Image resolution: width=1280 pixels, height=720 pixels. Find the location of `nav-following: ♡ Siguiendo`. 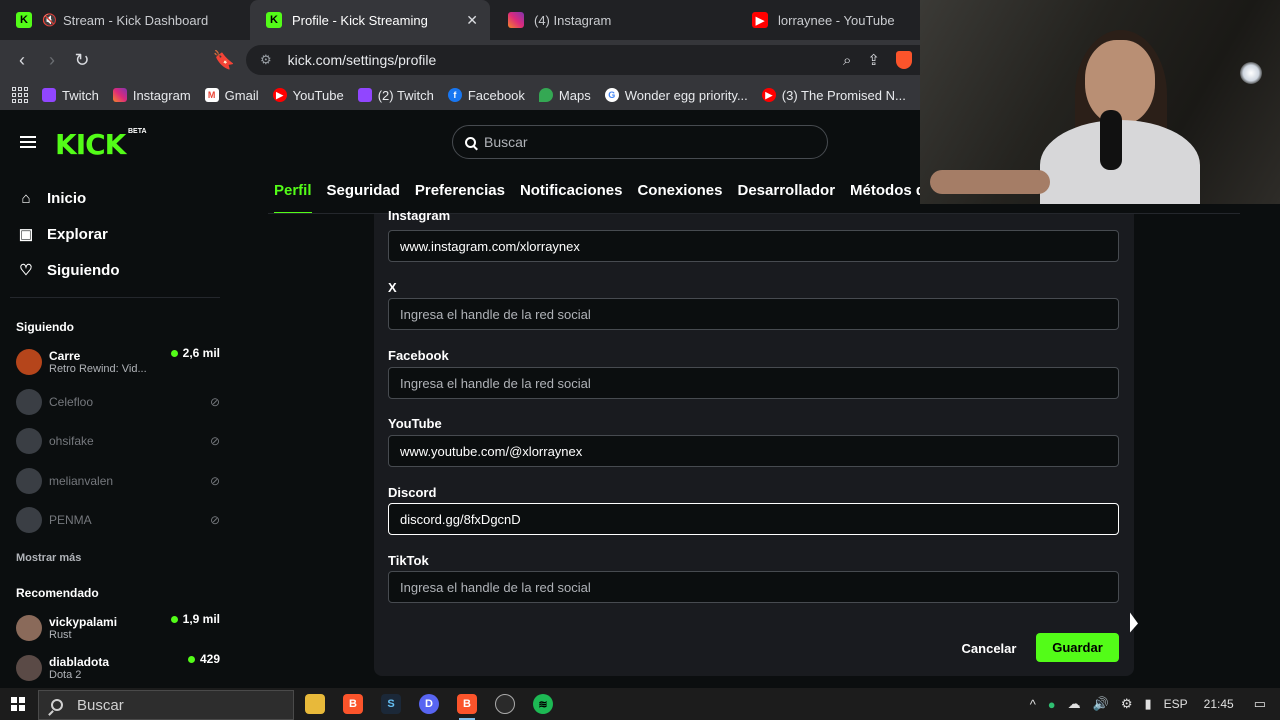

nav-following: ♡ Siguiendo is located at coordinates (110, 270).